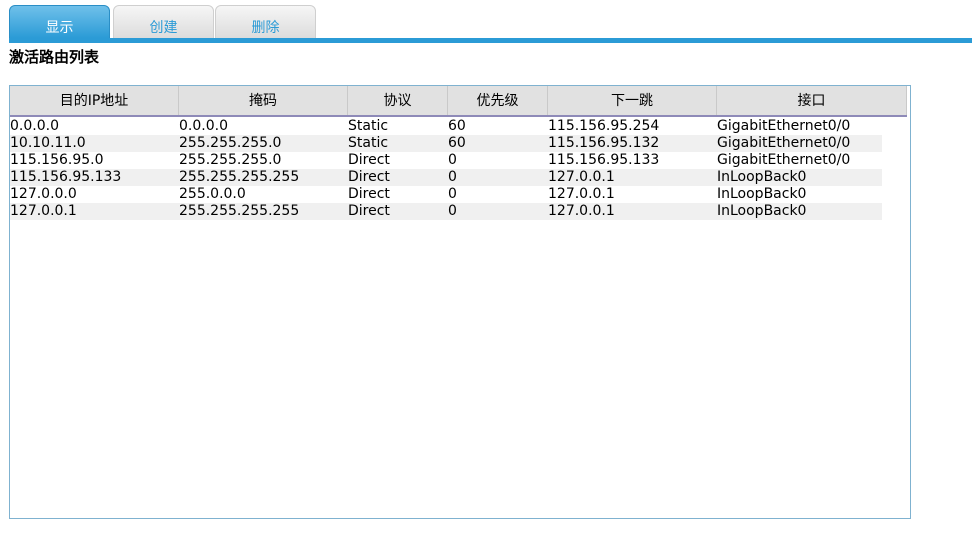 This screenshot has height=556, width=972. I want to click on tab-create: 创建, so click(163, 22).